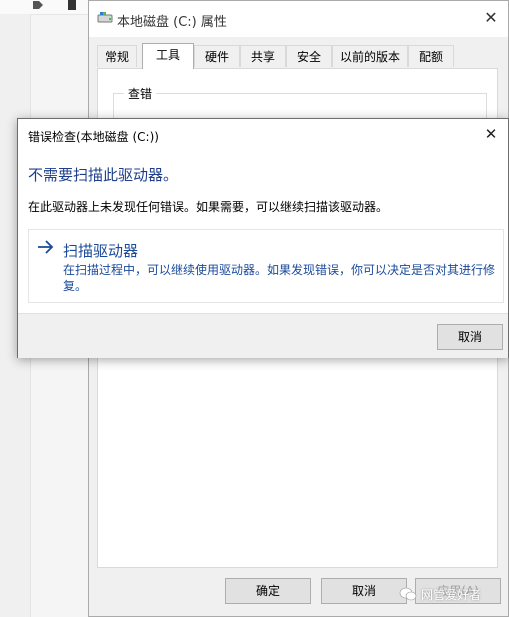 The width and height of the screenshot is (509, 617). Describe the element at coordinates (105, 17) in the screenshot. I see `drive-icon` at that location.